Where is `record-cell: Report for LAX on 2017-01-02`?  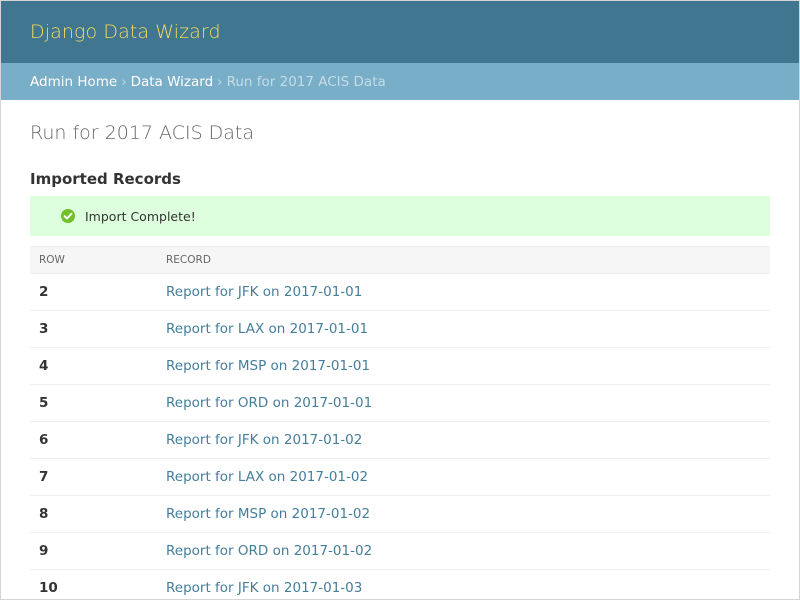 record-cell: Report for LAX on 2017-01-02 is located at coordinates (463, 477).